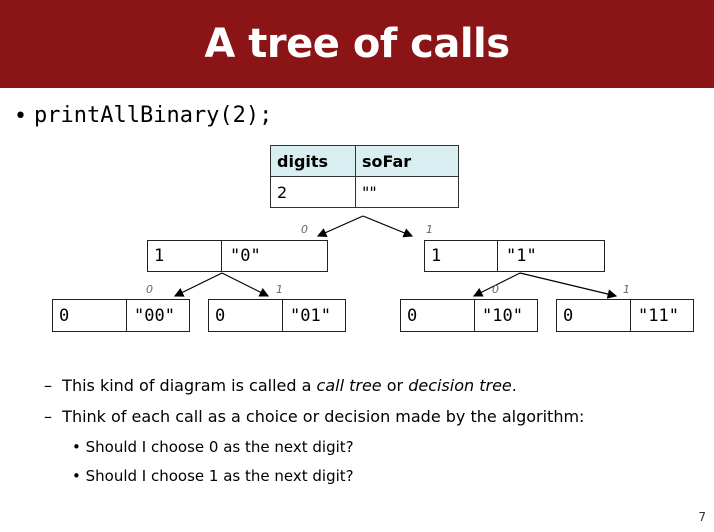  What do you see at coordinates (495, 289) in the screenshot?
I see `edge-label-10: 0` at bounding box center [495, 289].